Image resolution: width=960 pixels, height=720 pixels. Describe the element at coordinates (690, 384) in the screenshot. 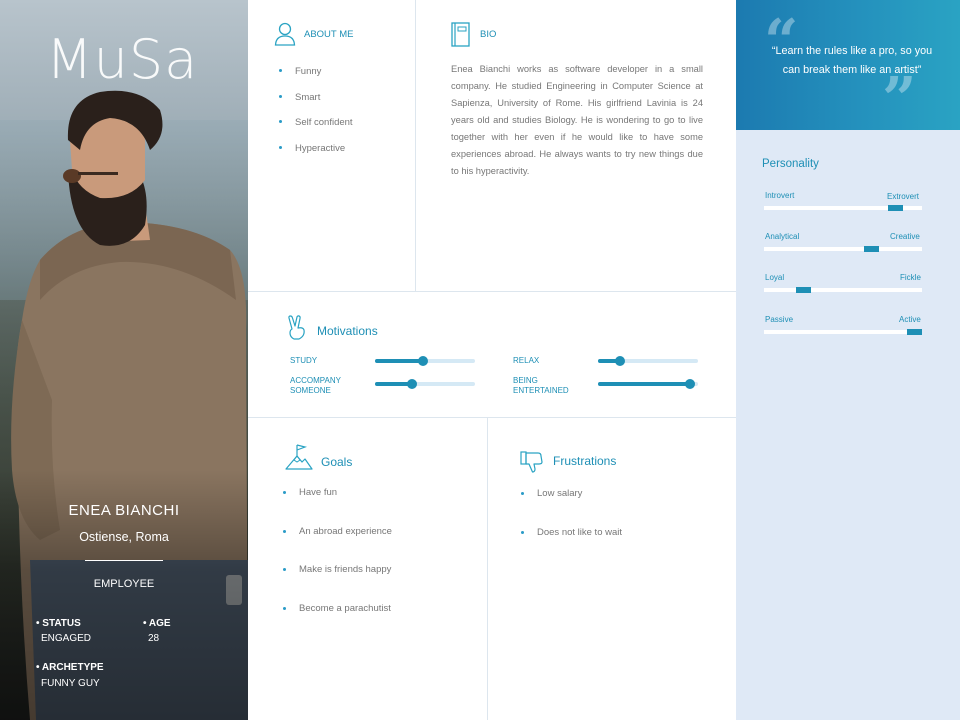

I see `motivation-knob-entertained` at that location.